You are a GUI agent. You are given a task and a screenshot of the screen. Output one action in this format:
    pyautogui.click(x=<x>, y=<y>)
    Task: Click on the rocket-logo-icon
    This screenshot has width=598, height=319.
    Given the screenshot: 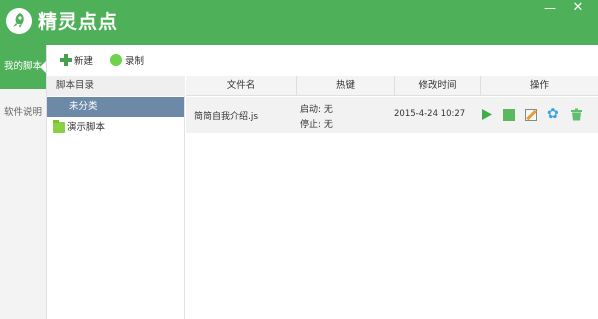 What is the action you would take?
    pyautogui.click(x=19, y=21)
    